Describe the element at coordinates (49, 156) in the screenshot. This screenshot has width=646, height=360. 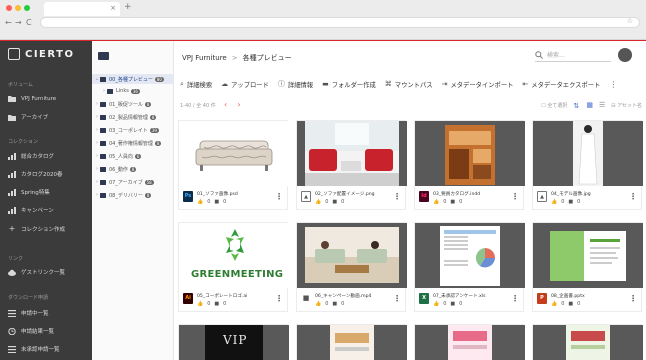
I see `sidebar-item-catalog: 総合カタログ` at that location.